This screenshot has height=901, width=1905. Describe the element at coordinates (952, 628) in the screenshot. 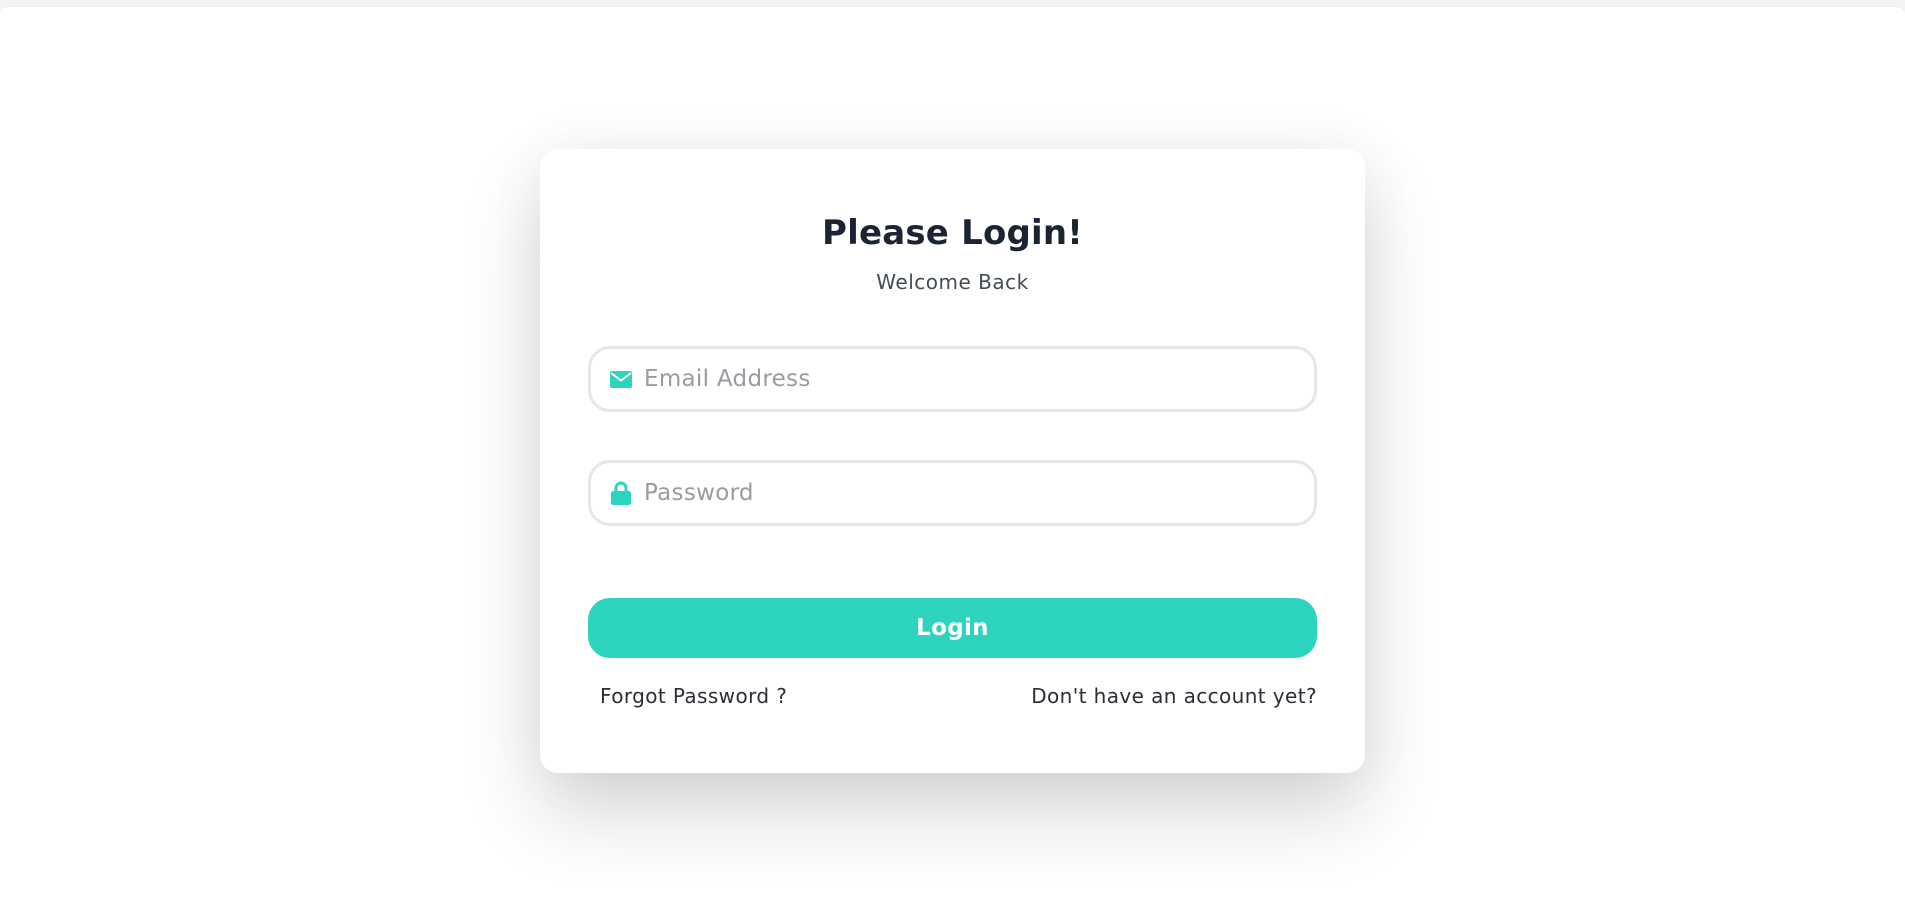

I see `login-button: Login` at that location.